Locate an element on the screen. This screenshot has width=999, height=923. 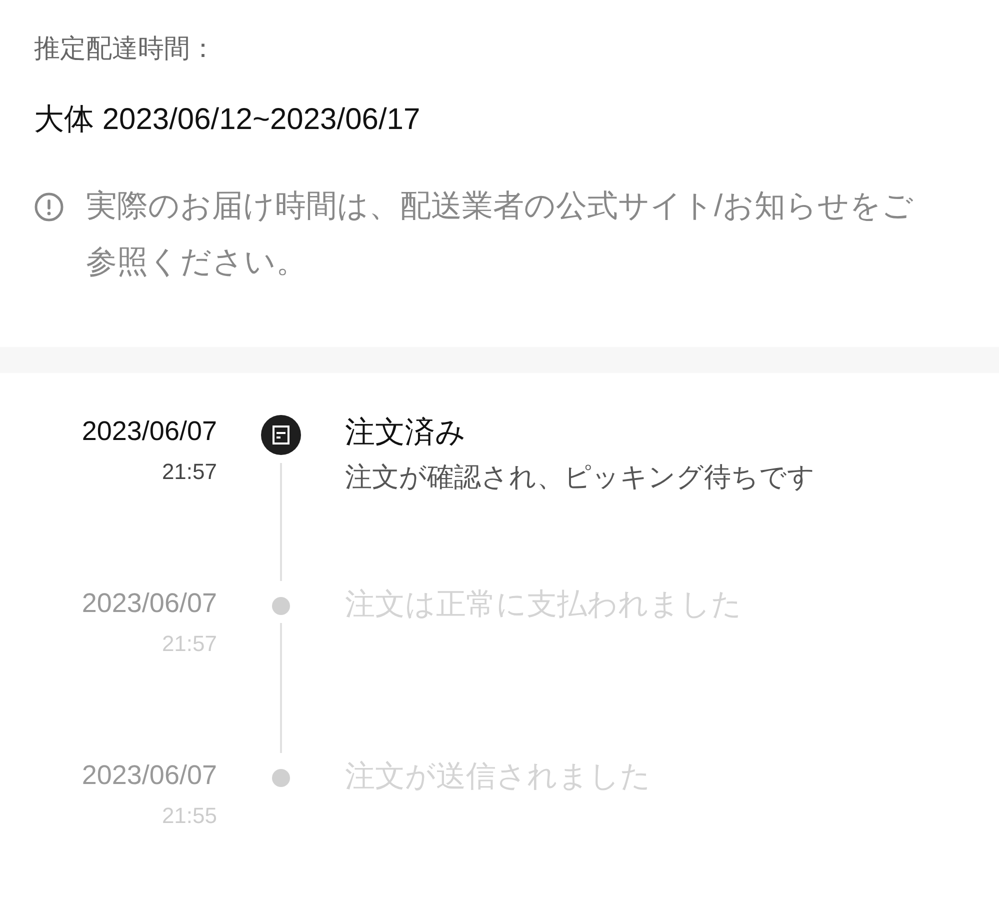
event-title: 注文済み is located at coordinates (406, 433).